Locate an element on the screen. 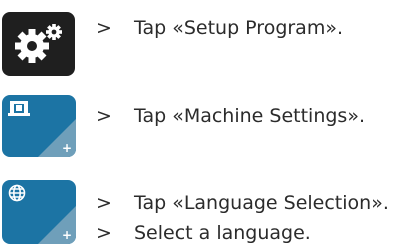  step-select-language: > Select a language. is located at coordinates (203, 233).